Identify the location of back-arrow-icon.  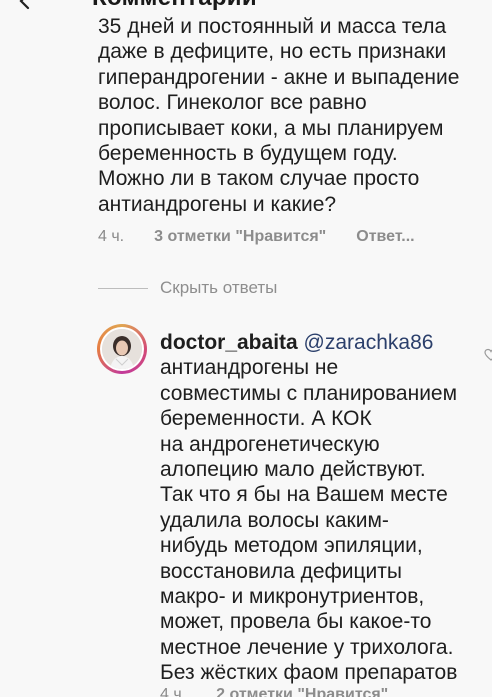
(25, 5).